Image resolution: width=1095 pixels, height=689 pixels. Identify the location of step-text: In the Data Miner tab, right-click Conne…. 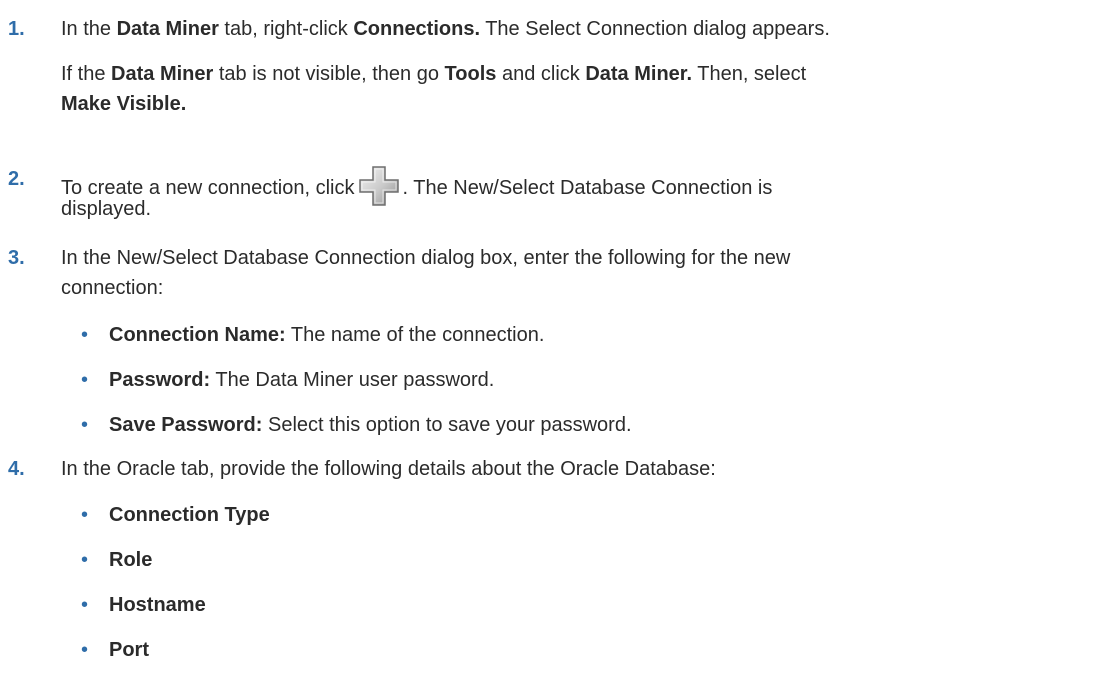
(576, 29).